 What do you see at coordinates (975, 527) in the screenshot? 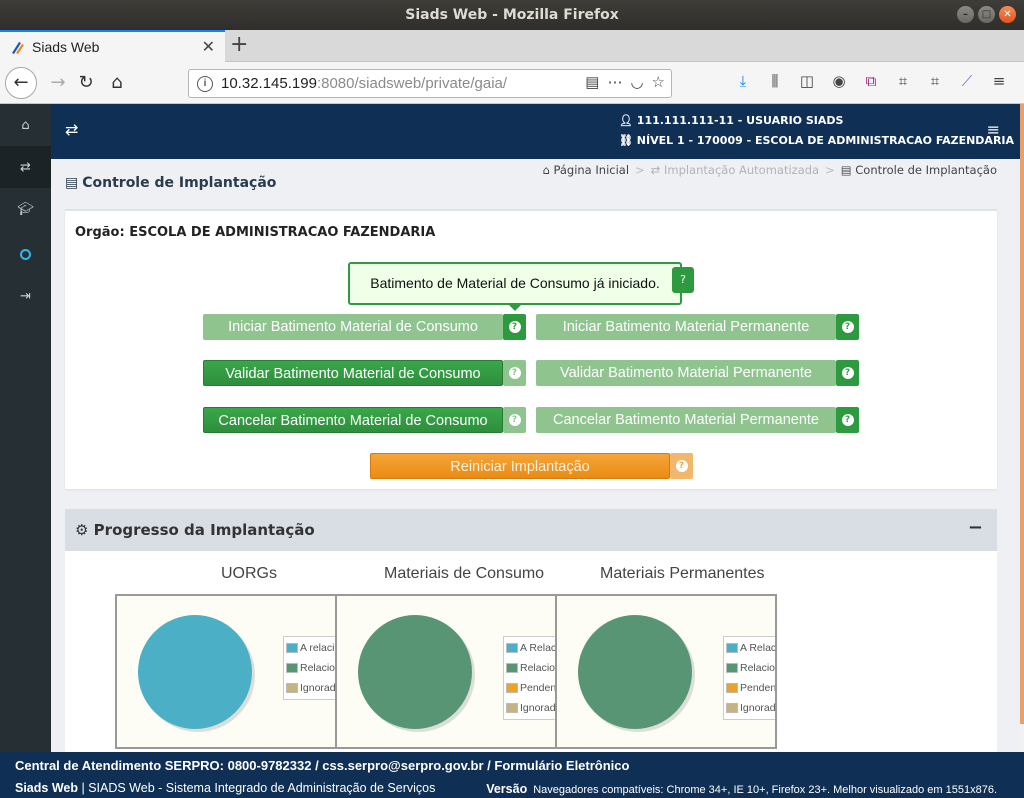
I see `collapse-button: −` at bounding box center [975, 527].